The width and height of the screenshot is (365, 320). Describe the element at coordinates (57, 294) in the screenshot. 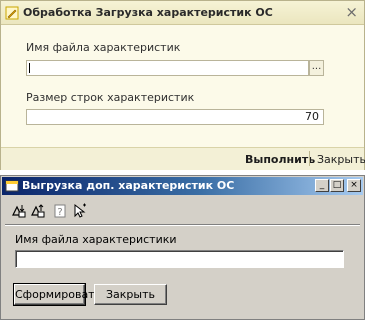

I see `generate-button: Сформировать` at that location.